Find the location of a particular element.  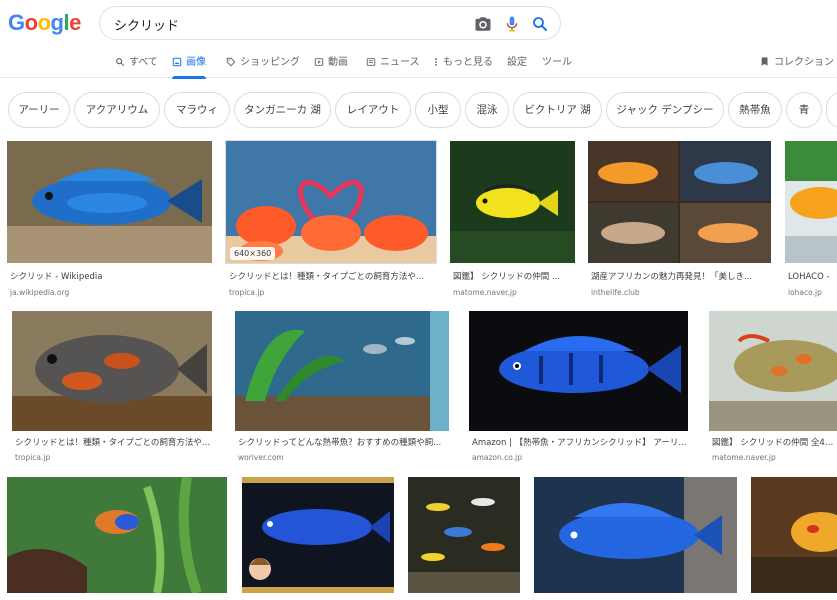

tab-all: すべて is located at coordinates (136, 64).